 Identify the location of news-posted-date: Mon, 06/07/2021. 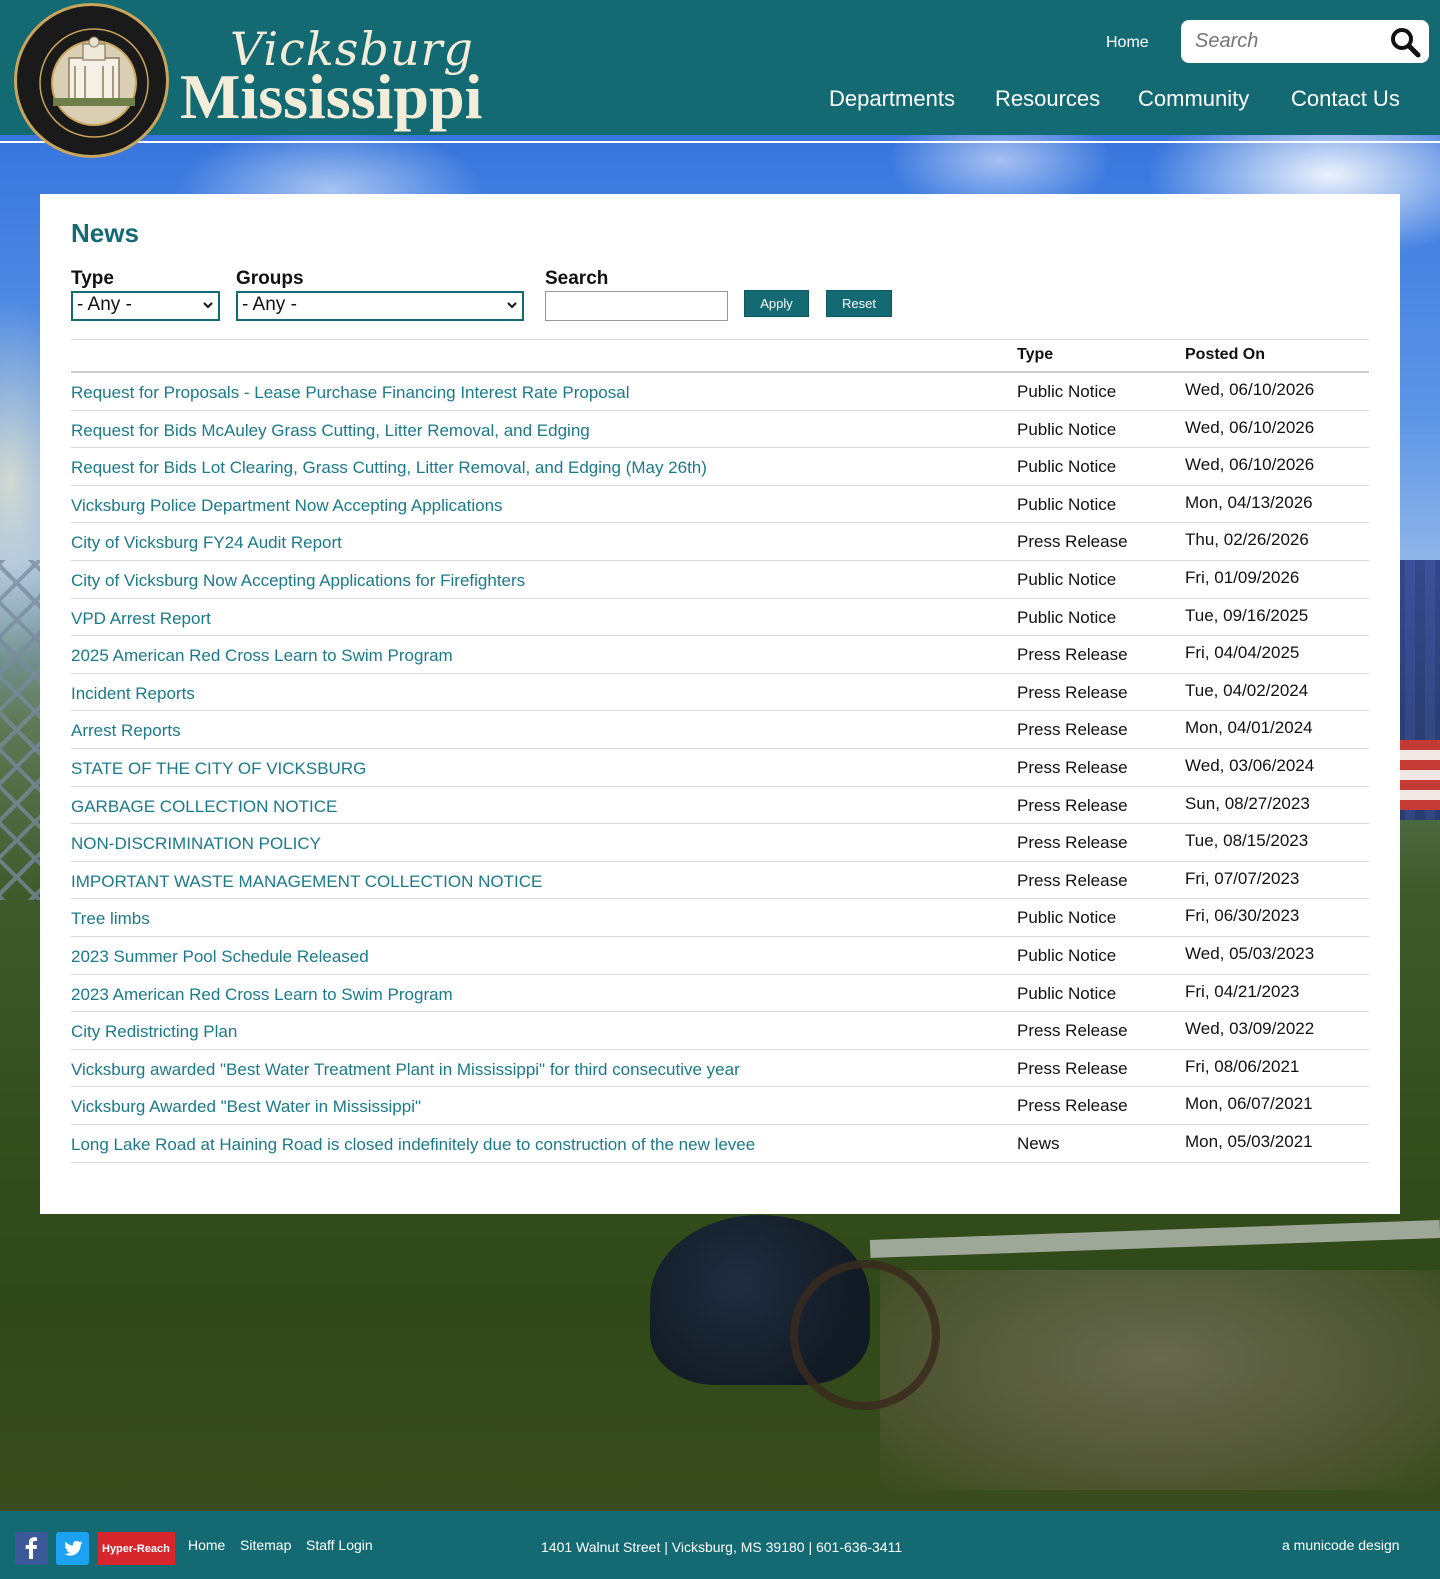
(1249, 1104).